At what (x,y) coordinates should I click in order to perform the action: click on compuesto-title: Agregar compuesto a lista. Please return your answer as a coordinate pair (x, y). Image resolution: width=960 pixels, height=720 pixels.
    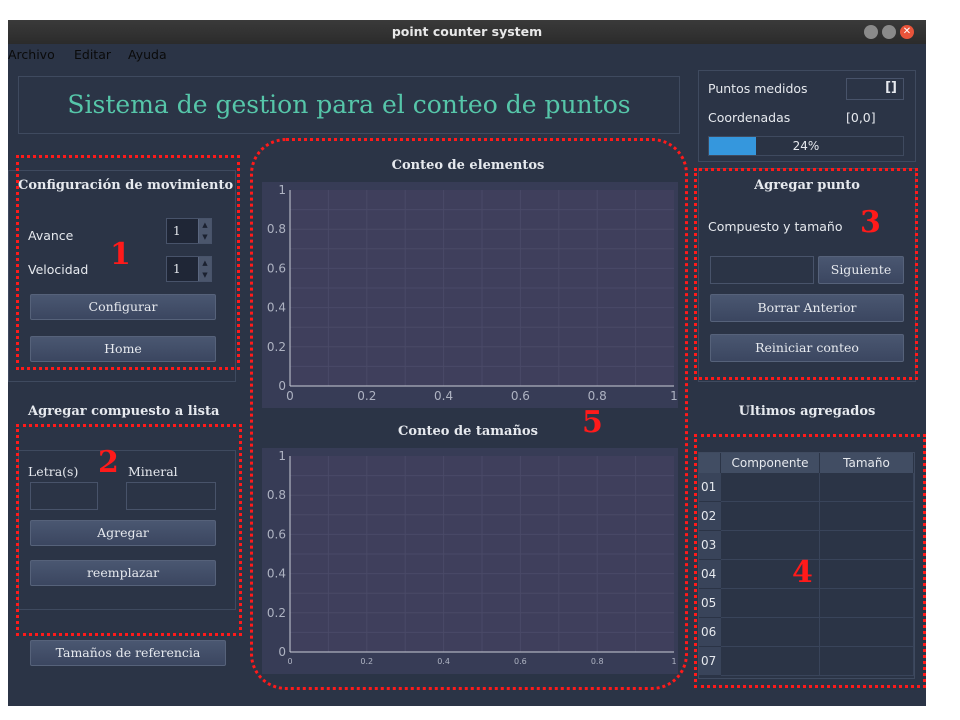
    Looking at the image, I should click on (124, 411).